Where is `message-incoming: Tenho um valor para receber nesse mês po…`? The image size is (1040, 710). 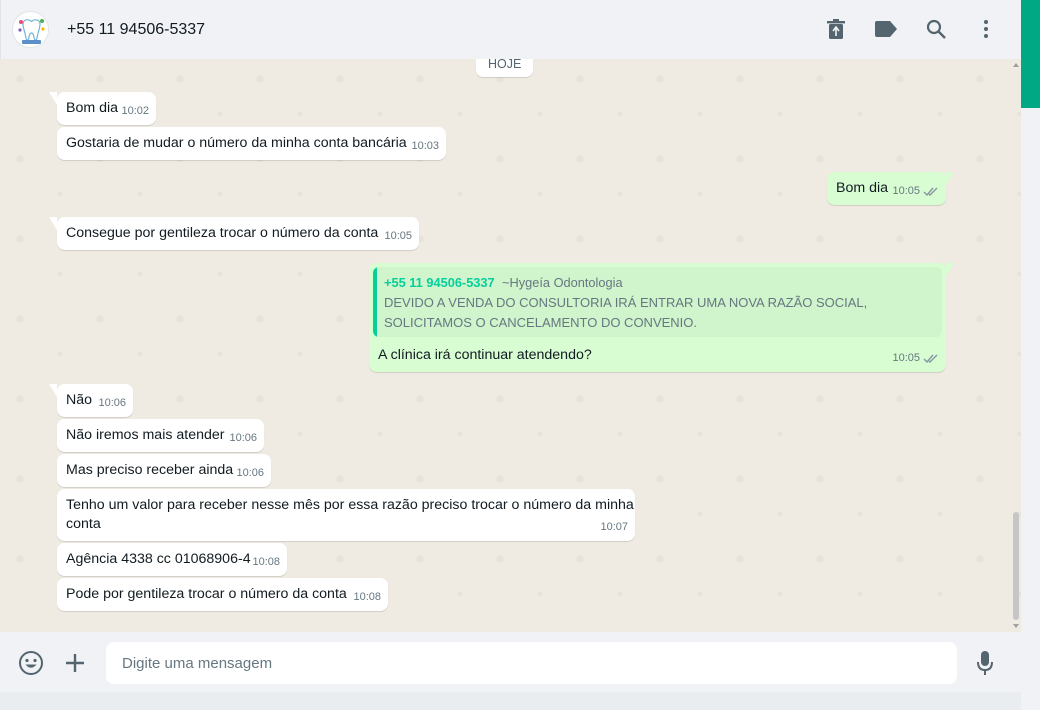
message-incoming: Tenho um valor para receber nesse mês po… is located at coordinates (346, 515).